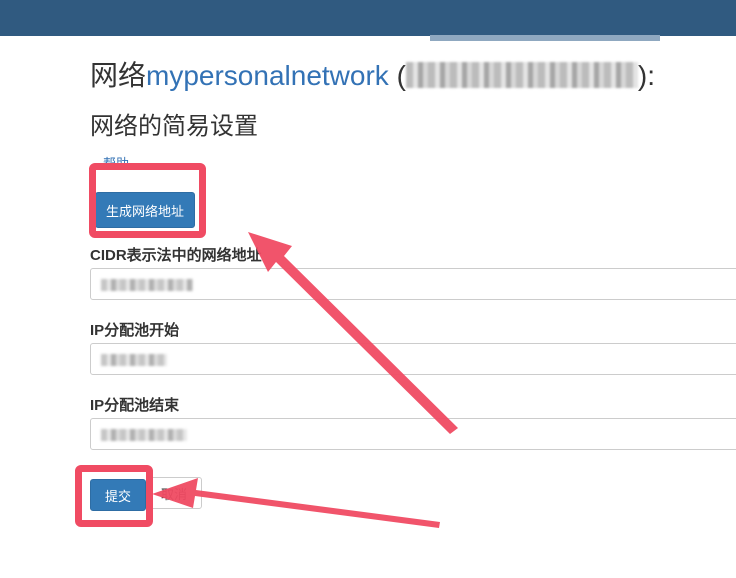 This screenshot has width=736, height=578. Describe the element at coordinates (174, 493) in the screenshot. I see `cancel-button: 取消` at that location.